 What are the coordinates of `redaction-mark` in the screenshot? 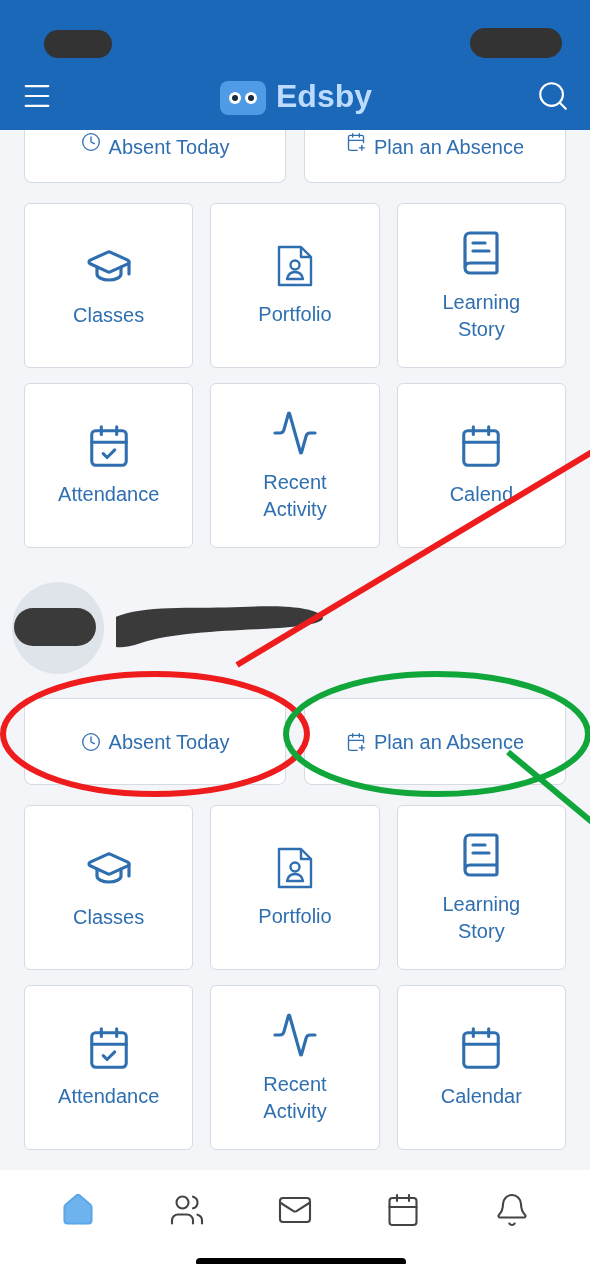 It's located at (78, 44).